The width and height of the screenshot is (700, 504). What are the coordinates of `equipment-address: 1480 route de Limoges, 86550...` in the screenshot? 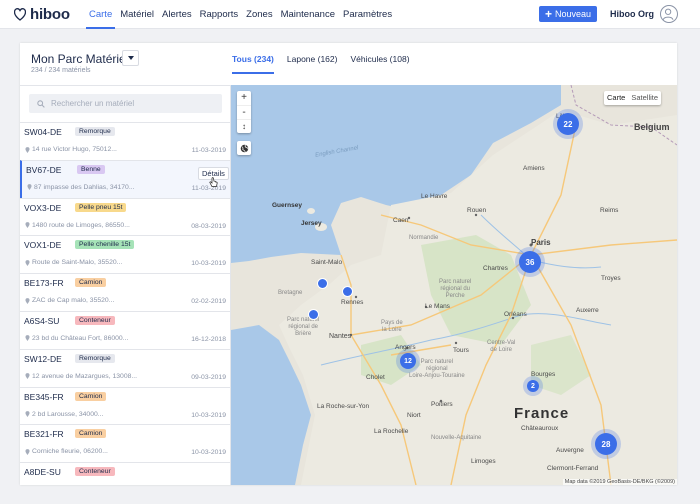 It's located at (77, 225).